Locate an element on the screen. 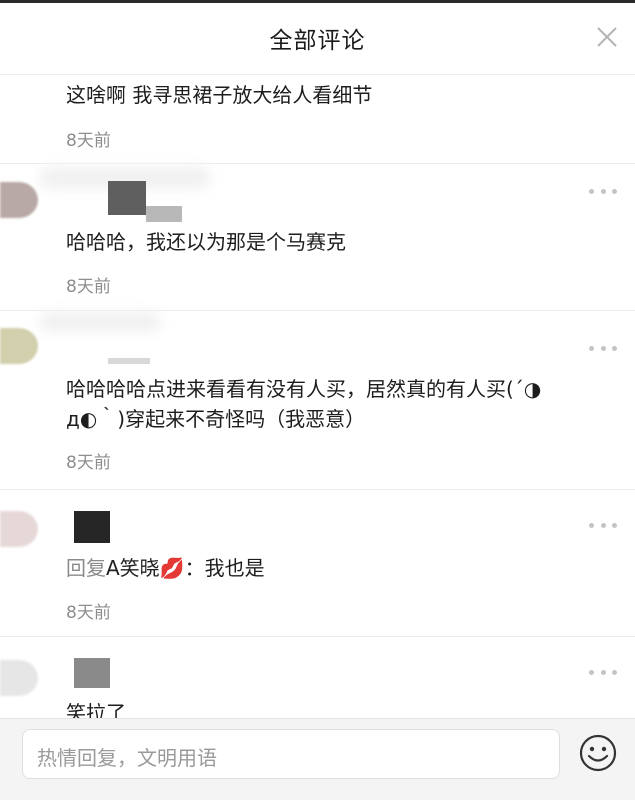 This screenshot has height=800, width=635. comment-text: 笑拉了 is located at coordinates (96, 709).